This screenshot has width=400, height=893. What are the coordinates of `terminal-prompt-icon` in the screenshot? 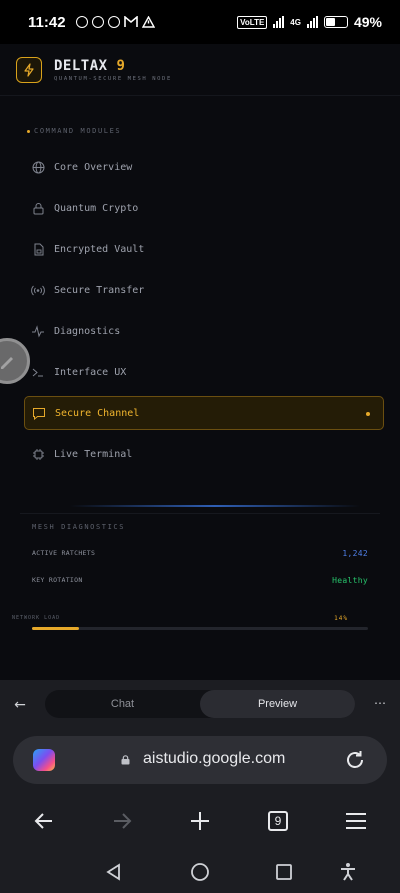 It's located at (38, 372).